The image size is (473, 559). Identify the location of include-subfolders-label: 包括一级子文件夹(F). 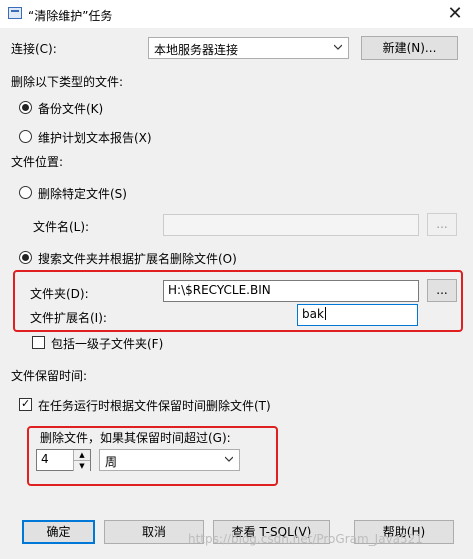
(107, 344).